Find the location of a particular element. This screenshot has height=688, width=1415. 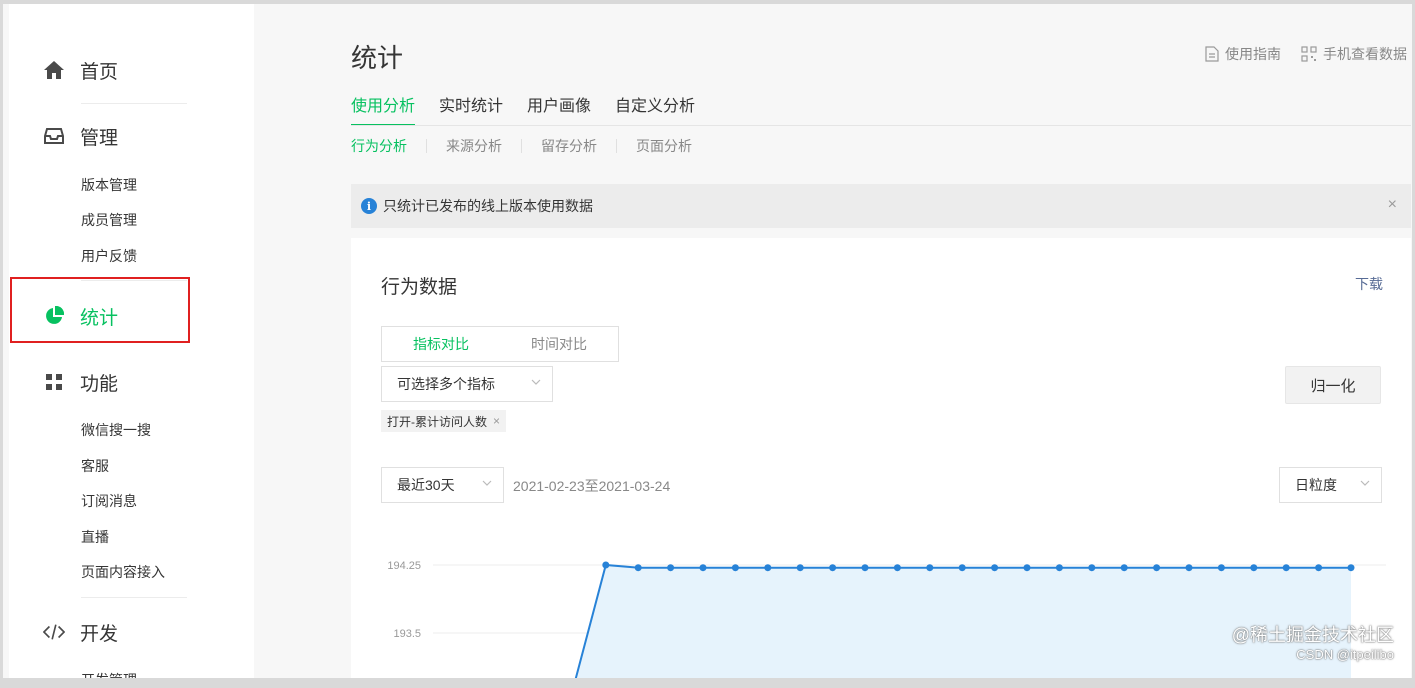

granularity-select: 日粒度 is located at coordinates (1330, 485).